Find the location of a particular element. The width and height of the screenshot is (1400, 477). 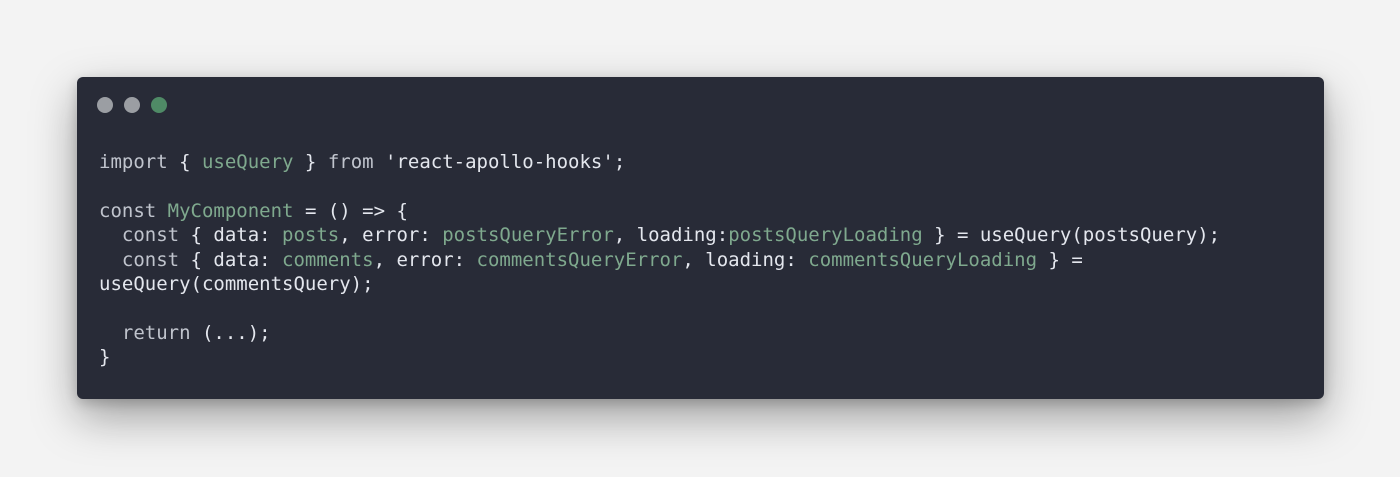

code-token: useQuery(commentsQuery); is located at coordinates (236, 283).